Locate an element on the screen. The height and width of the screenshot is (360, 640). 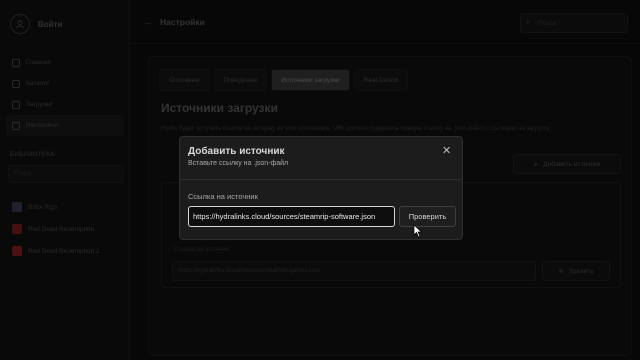
source-url-field-label: Ссылка на источник is located at coordinates (223, 196).